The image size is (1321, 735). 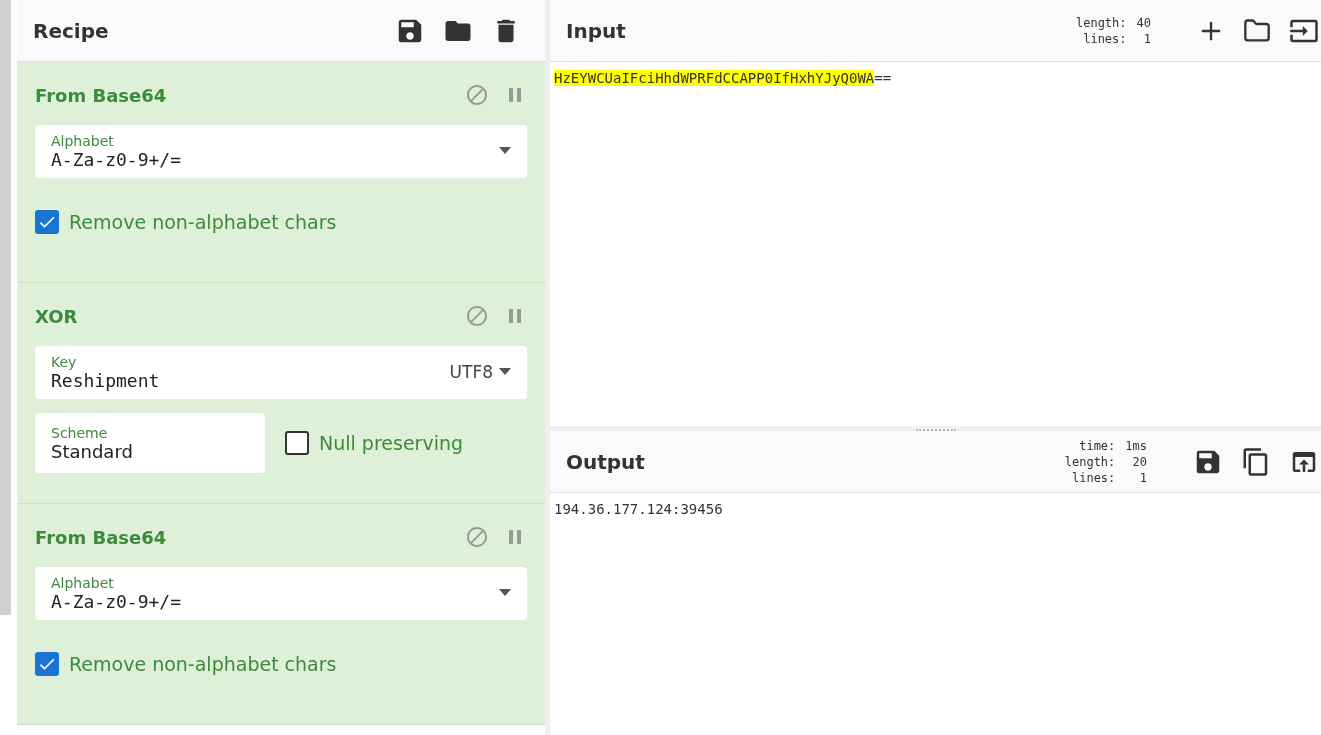 What do you see at coordinates (606, 461) in the screenshot?
I see `panel-title: Output` at bounding box center [606, 461].